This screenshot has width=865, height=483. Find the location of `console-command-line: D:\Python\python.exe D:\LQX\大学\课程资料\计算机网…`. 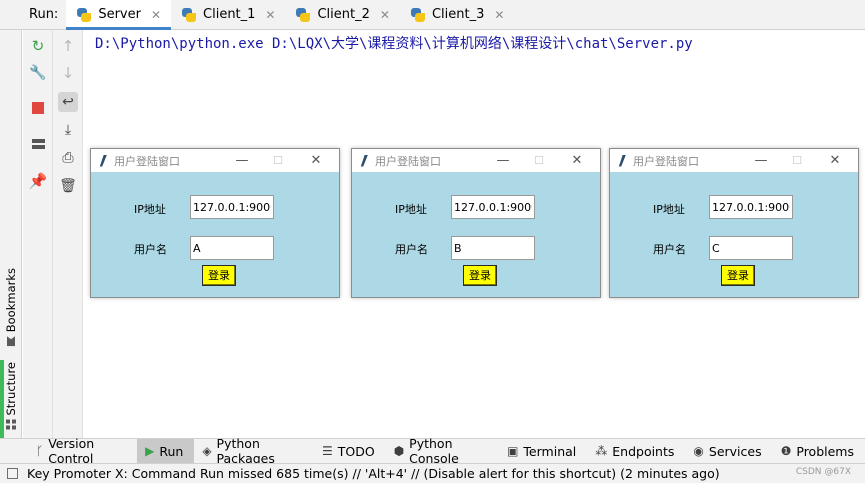

console-command-line: D:\Python\python.exe D:\LQX\大学\课程资料\计算机网… is located at coordinates (394, 44).